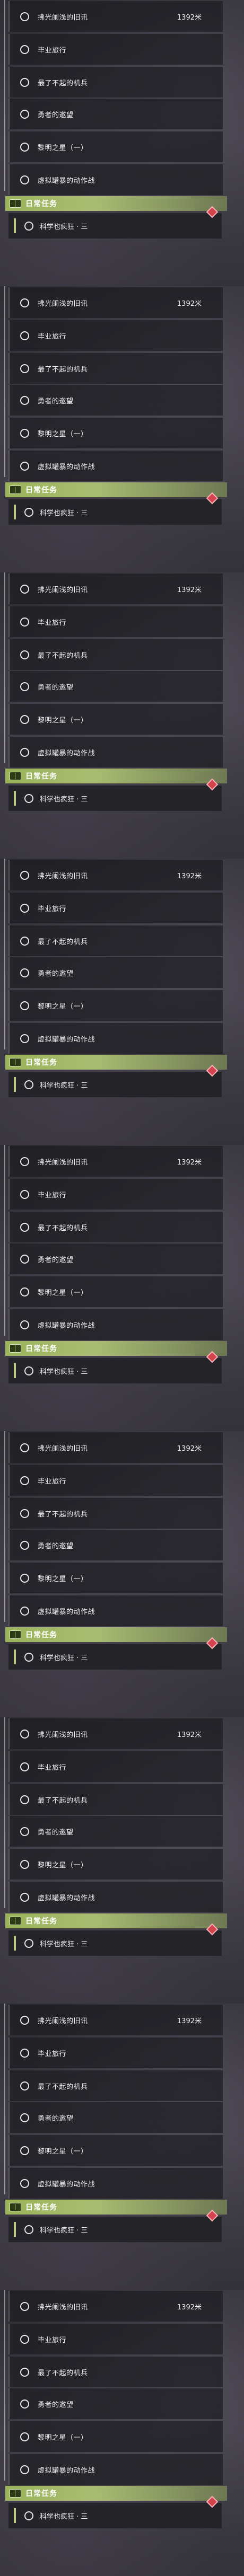  Describe the element at coordinates (63, 83) in the screenshot. I see `quest-row-label: 最了不起的机兵` at that location.